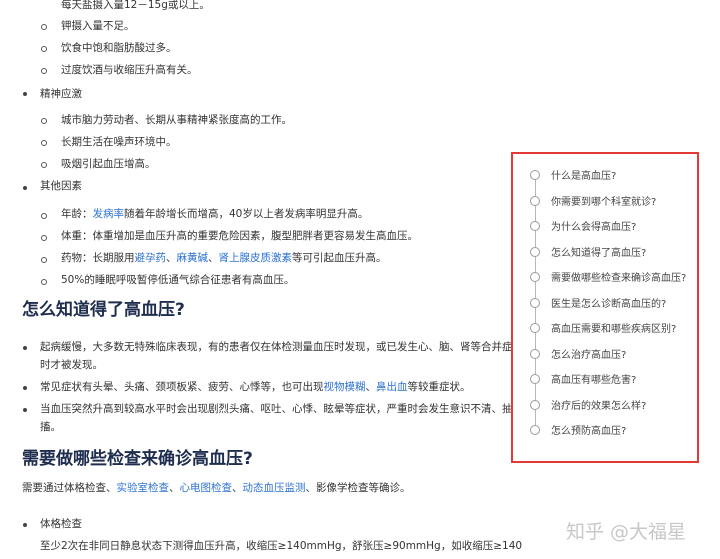  What do you see at coordinates (206, 488) in the screenshot?
I see `link-ecg: 心电图检查` at bounding box center [206, 488].